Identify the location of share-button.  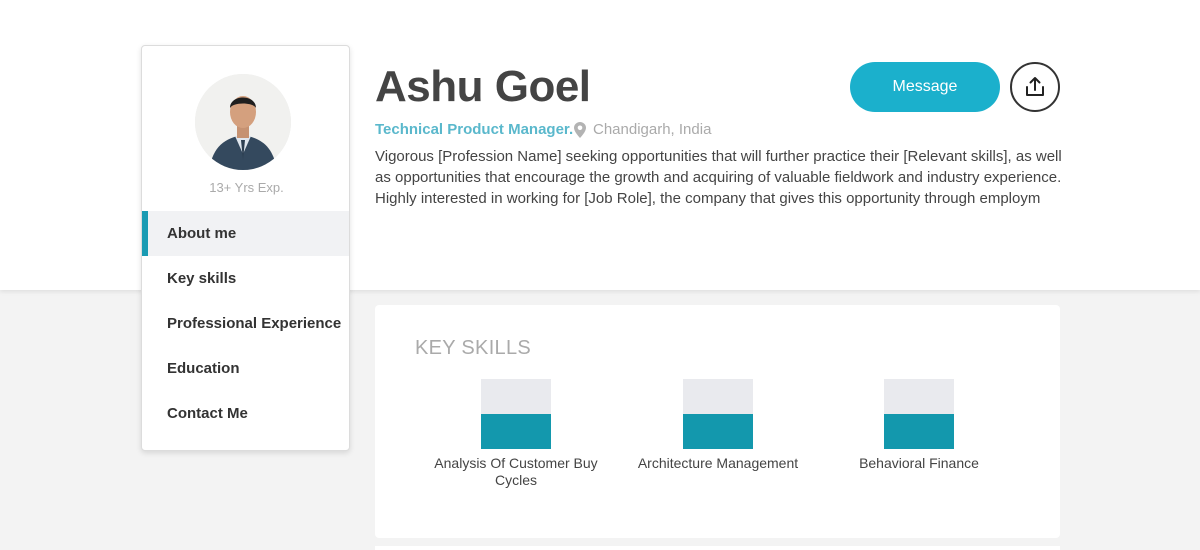
(1035, 87).